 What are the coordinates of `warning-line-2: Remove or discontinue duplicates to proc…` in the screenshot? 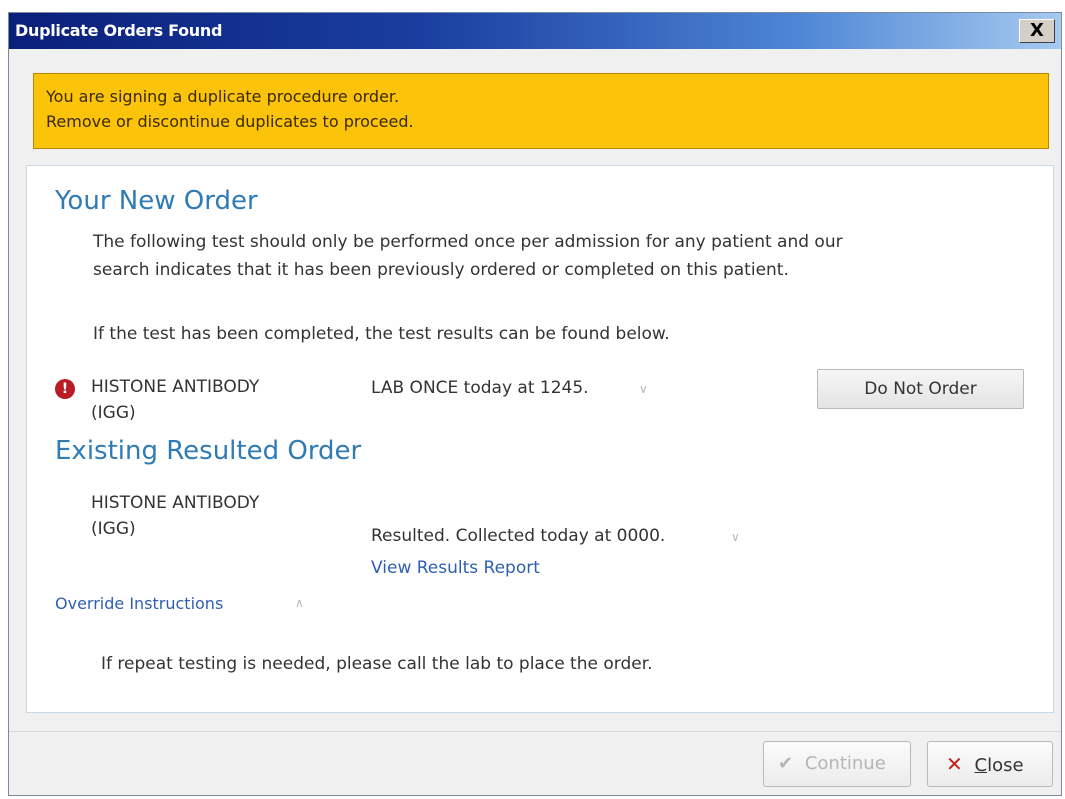 It's located at (230, 121).